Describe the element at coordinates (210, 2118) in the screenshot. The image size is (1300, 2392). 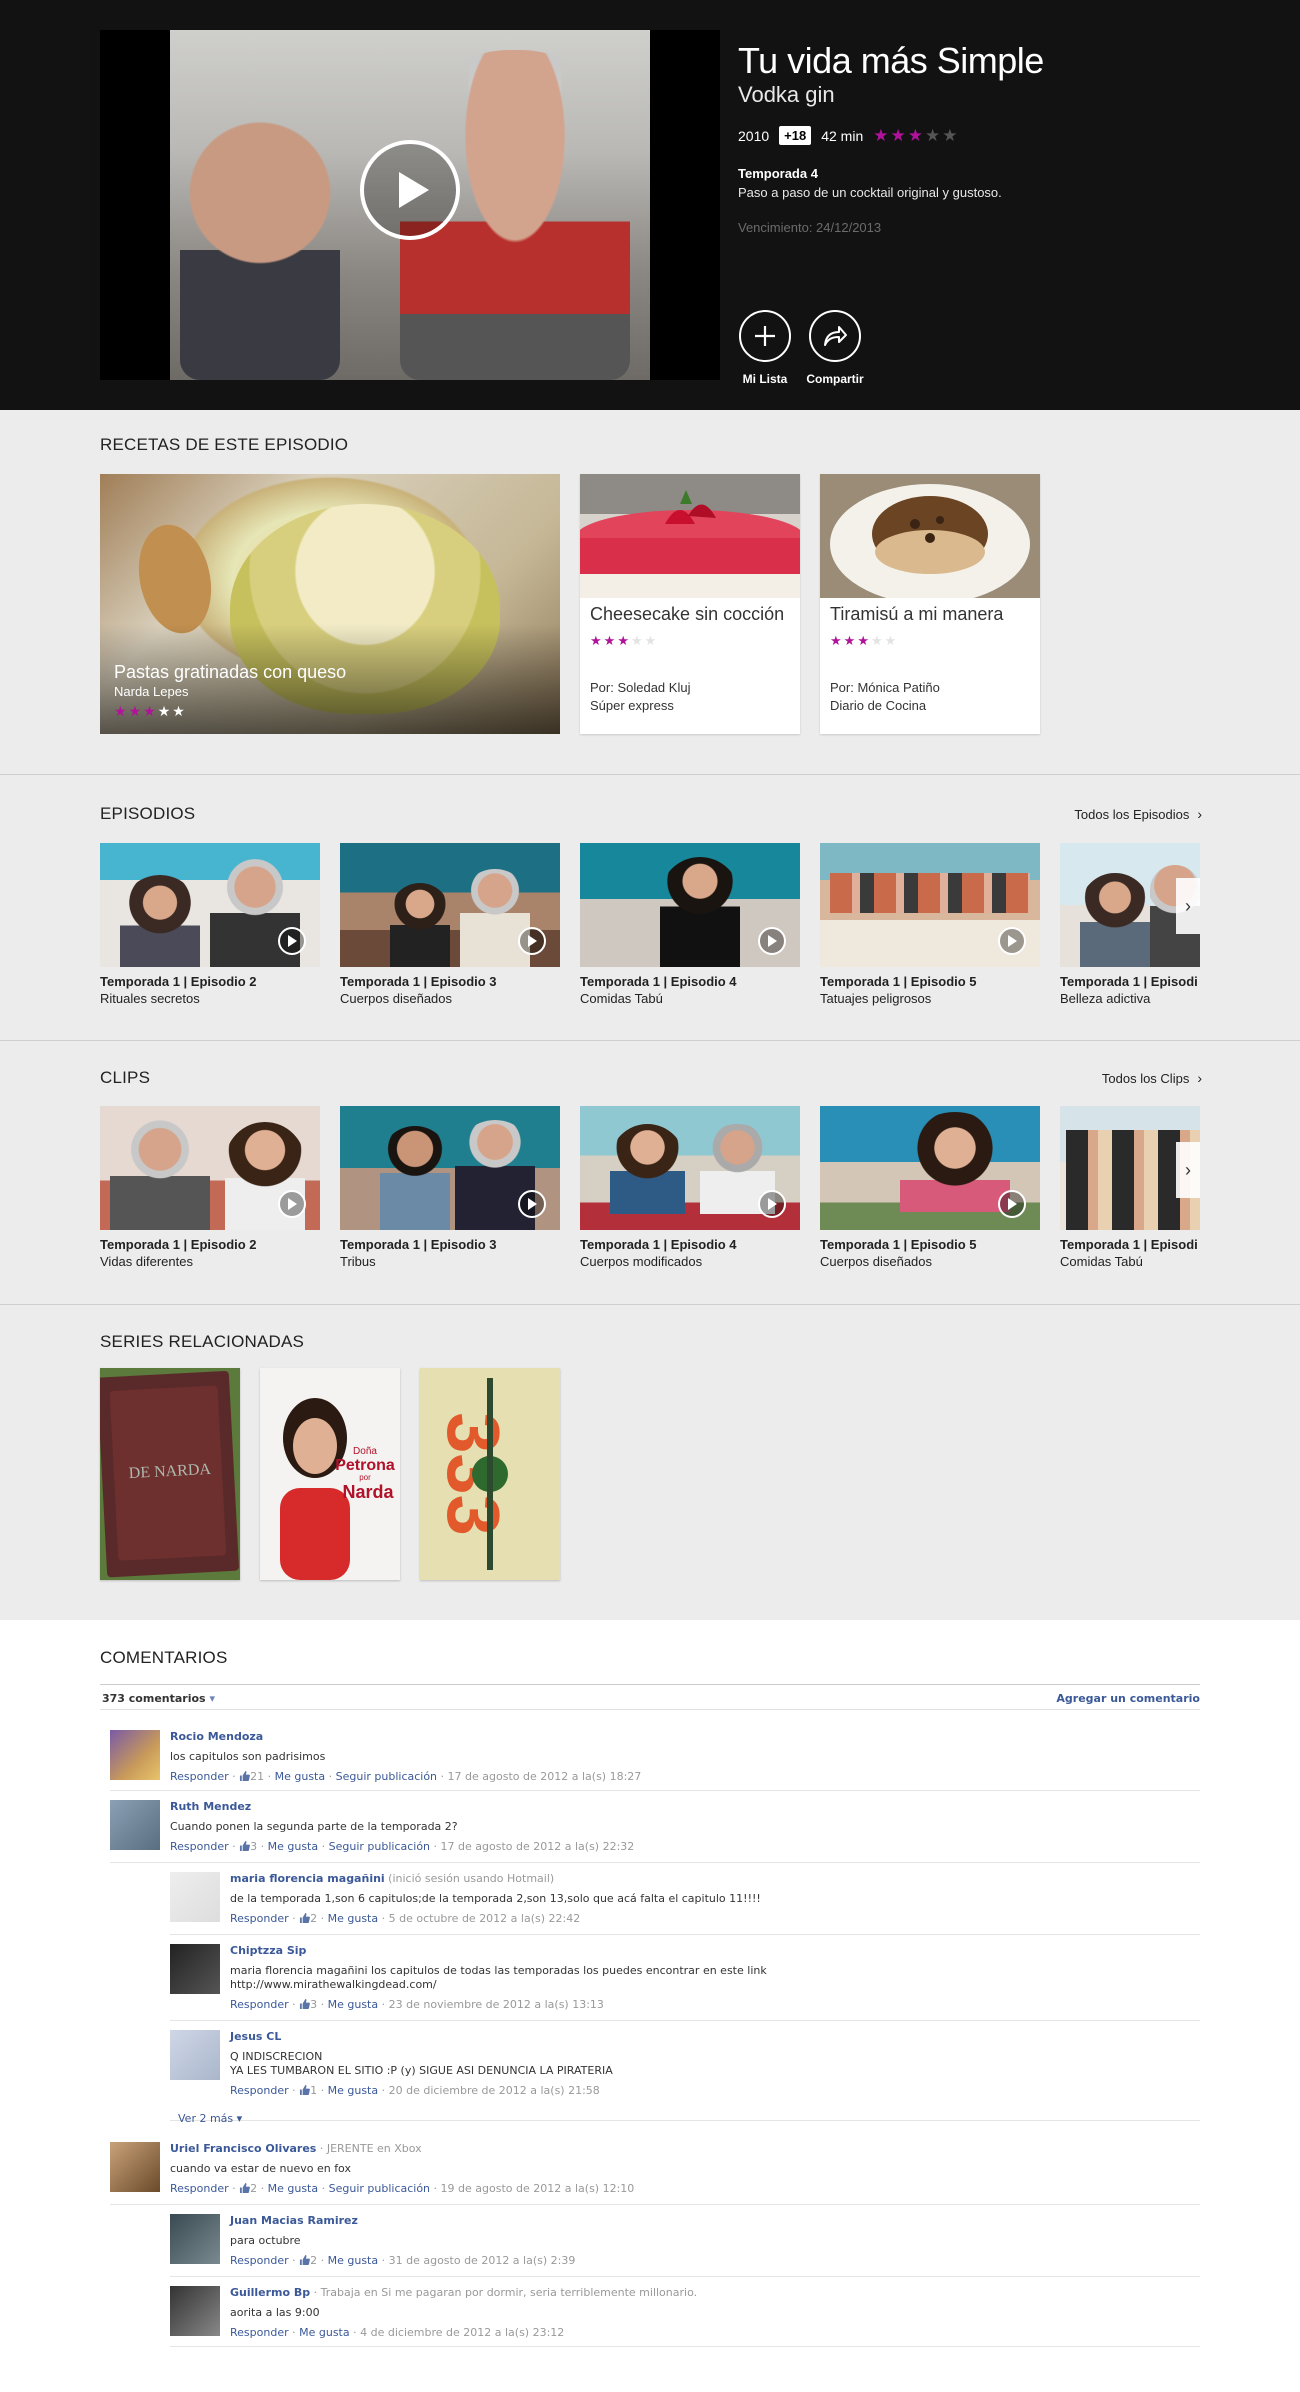
I see `see-more-replies-link: Ver 2 más ▾` at that location.